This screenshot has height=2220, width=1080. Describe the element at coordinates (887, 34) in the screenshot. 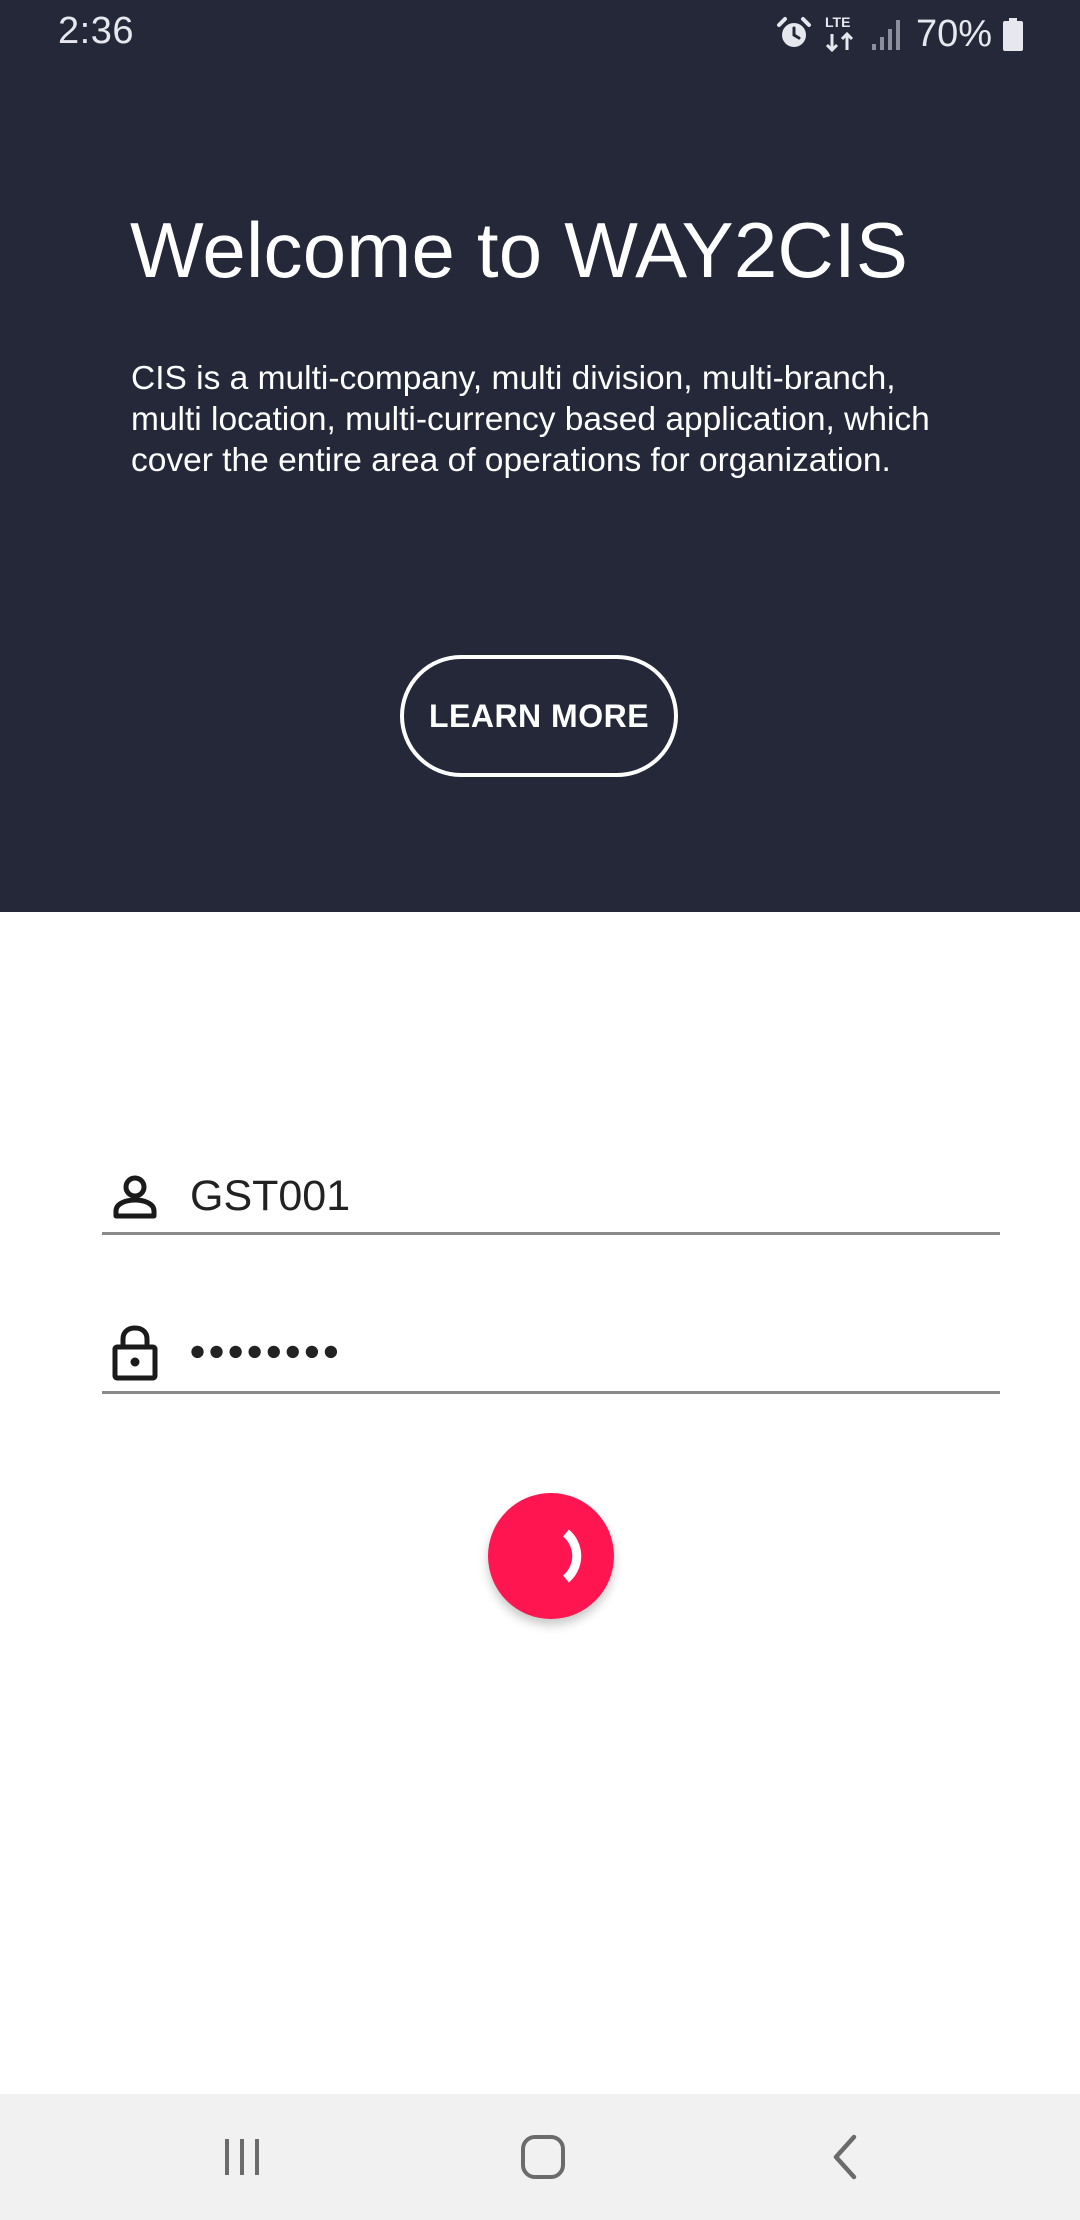

I see `signal-icon` at that location.